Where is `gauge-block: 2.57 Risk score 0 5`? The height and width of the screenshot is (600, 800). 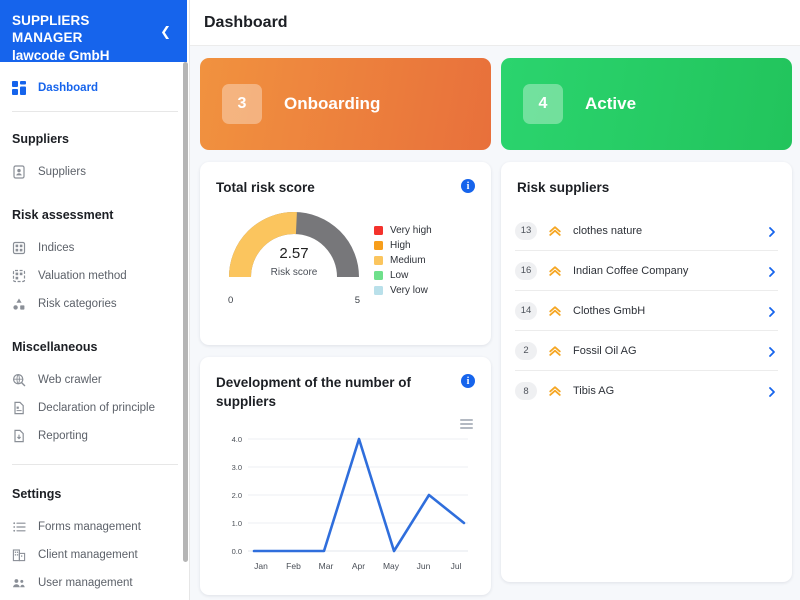
gauge-block: 2.57 Risk score 0 5 is located at coordinates (289, 254).